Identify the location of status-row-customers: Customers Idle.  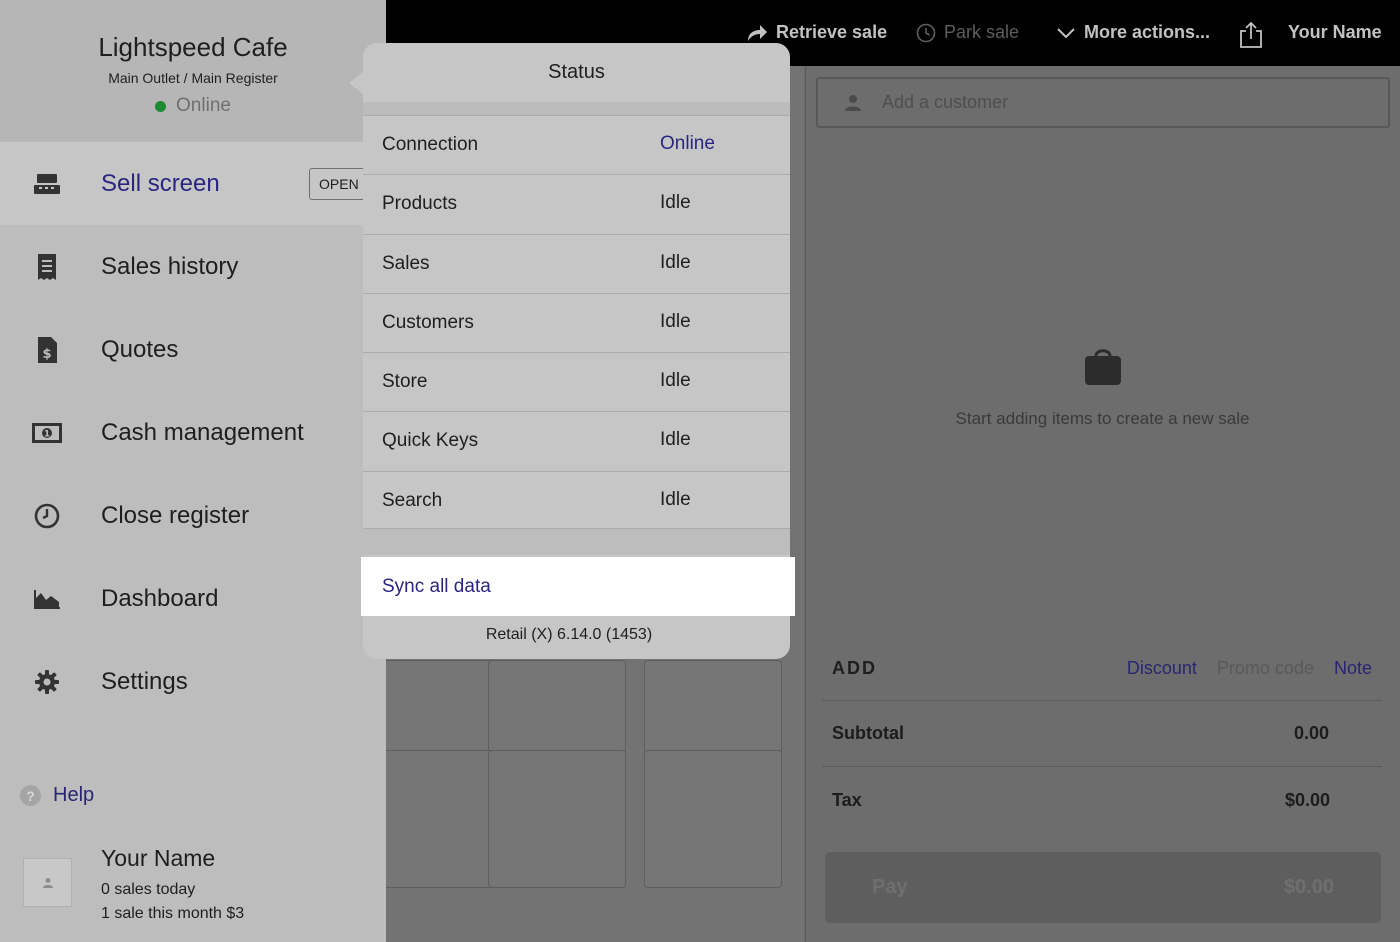
(576, 322).